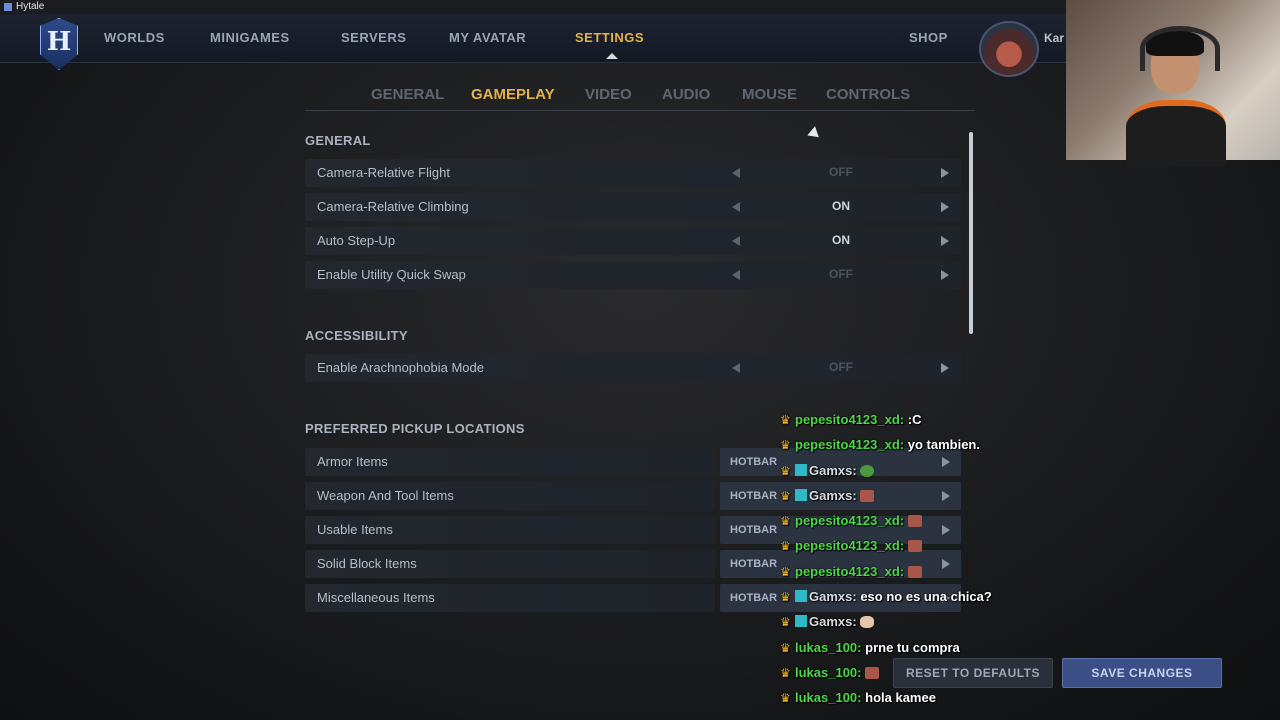 This screenshot has width=1280, height=720. I want to click on setting-row: Enable Arachnophobia Mode OFF, so click(633, 368).